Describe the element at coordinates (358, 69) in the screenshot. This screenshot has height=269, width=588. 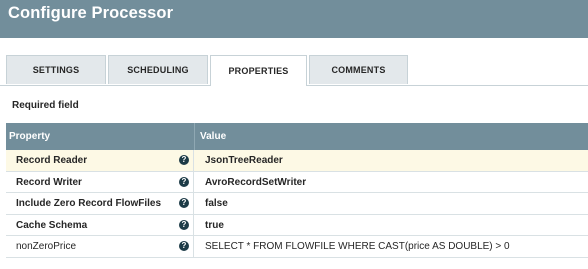
I see `tab-comments: COMMENTS` at that location.